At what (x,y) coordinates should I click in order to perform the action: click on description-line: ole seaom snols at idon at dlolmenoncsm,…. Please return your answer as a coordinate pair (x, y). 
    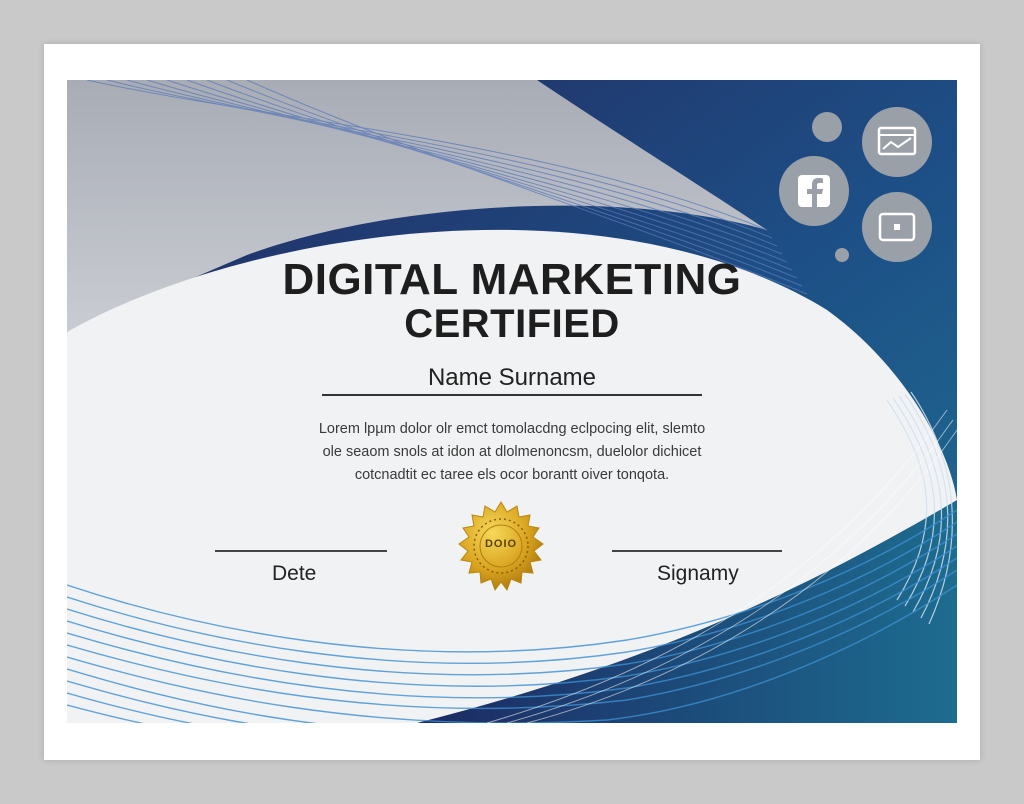
    Looking at the image, I should click on (512, 452).